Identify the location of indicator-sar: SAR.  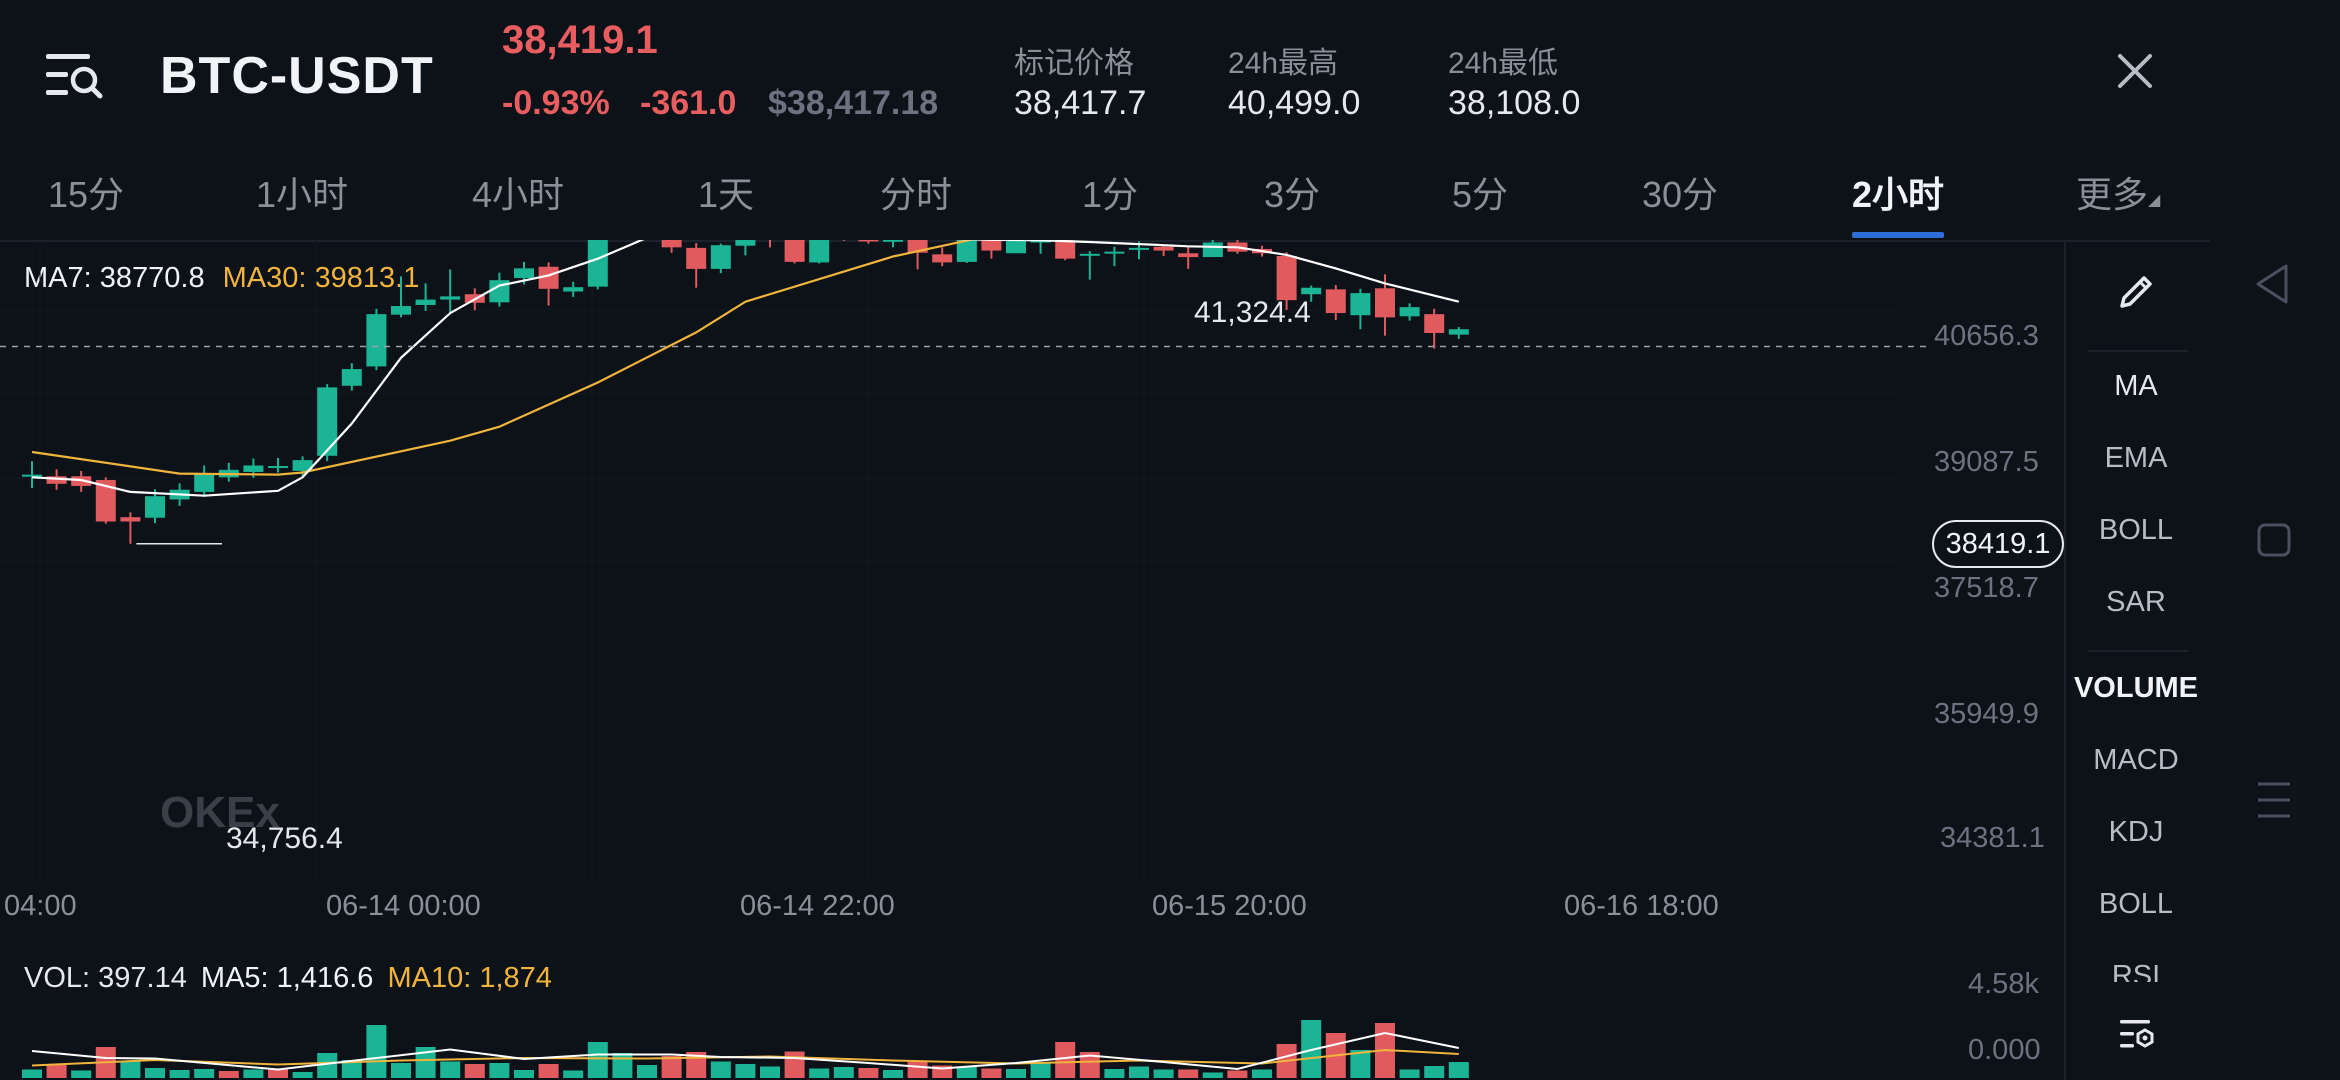
(2136, 602).